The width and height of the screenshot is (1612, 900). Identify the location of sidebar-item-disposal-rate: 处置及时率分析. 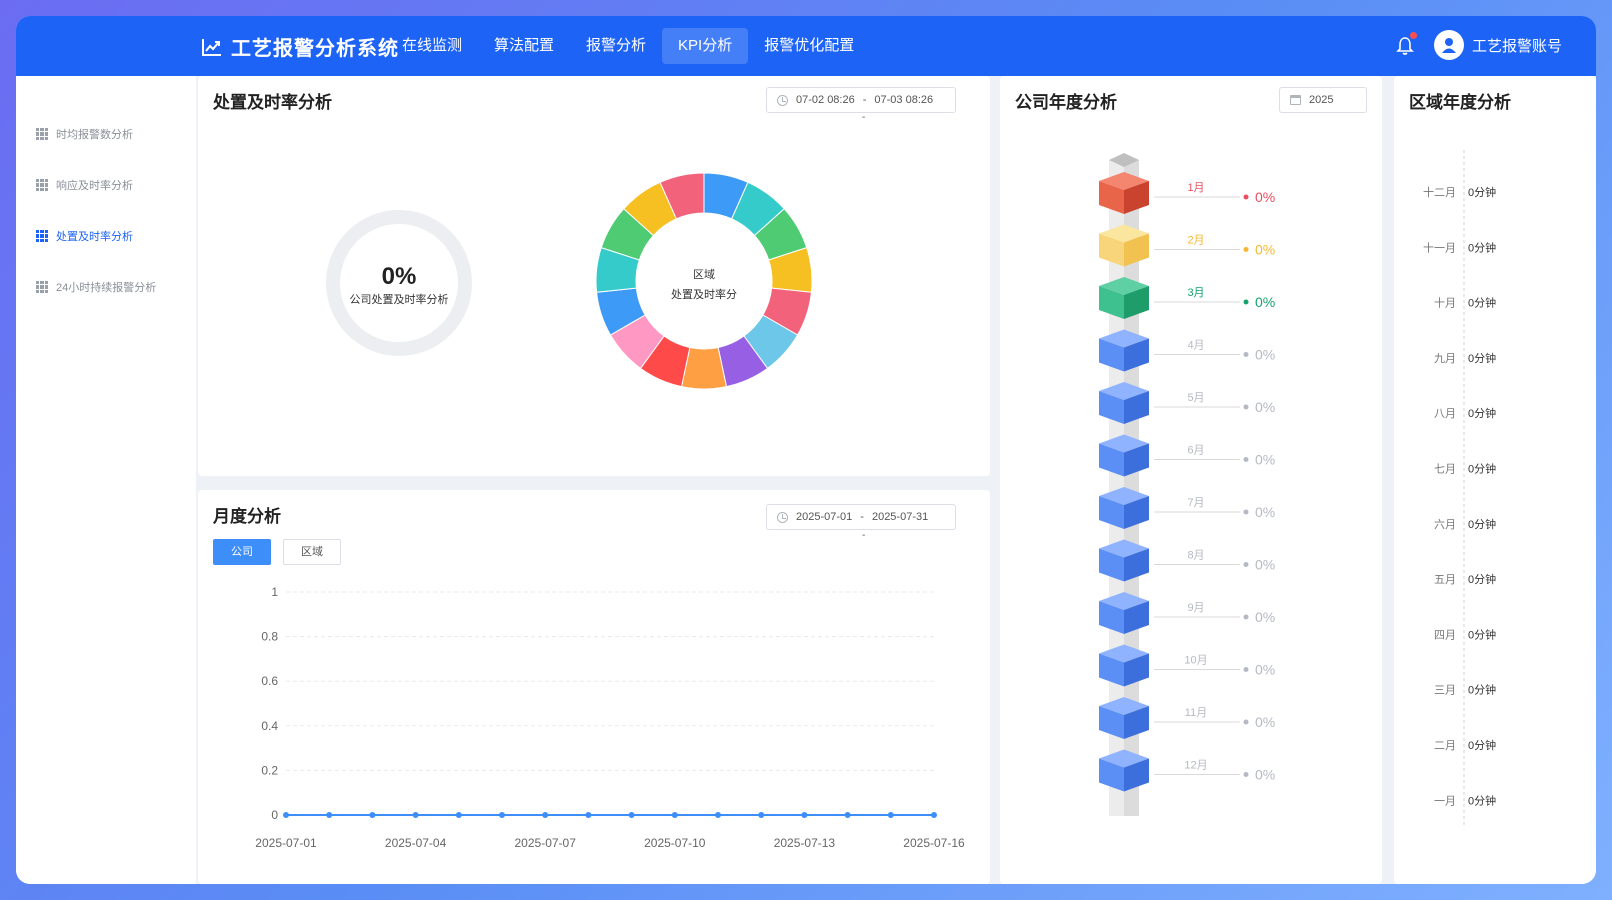
(84, 236).